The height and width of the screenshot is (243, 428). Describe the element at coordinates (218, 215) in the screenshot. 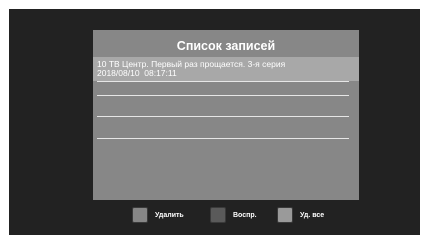

I see `play-color-key-icon` at that location.